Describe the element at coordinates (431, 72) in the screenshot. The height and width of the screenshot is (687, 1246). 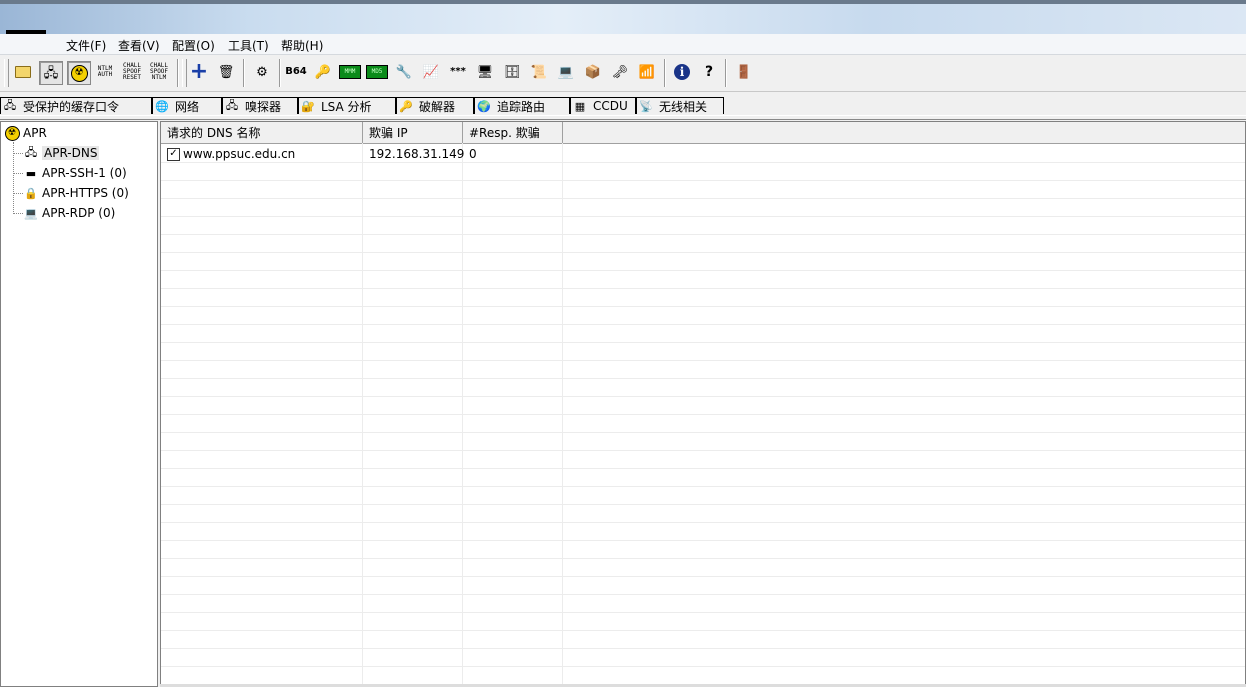
I see `graph-button: 📈` at that location.